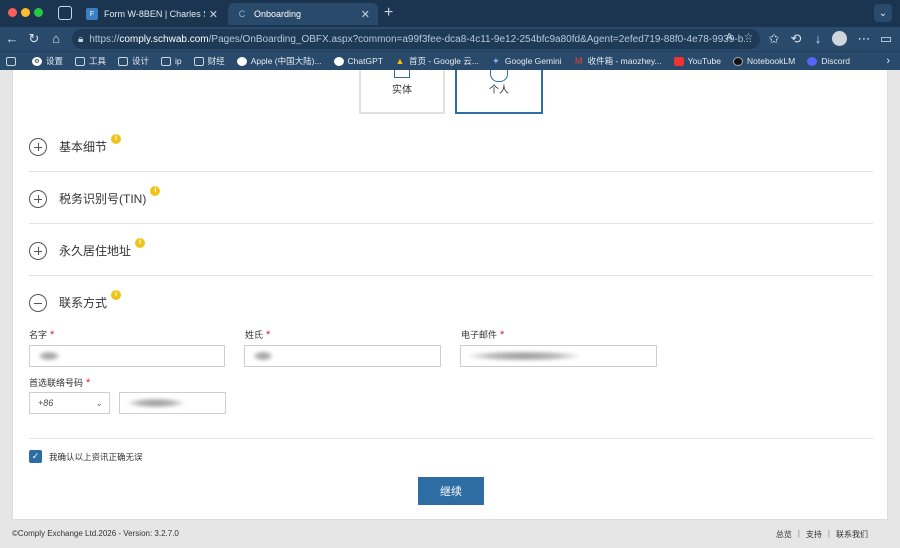  I want to click on notebooklm-icon, so click(738, 61).